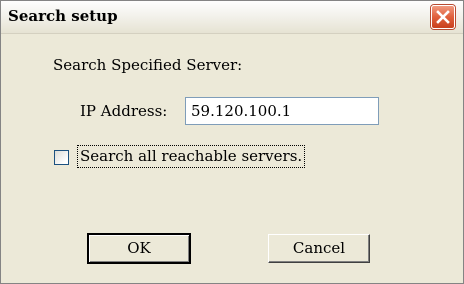  I want to click on ip-address-label: IP Address:, so click(124, 111).